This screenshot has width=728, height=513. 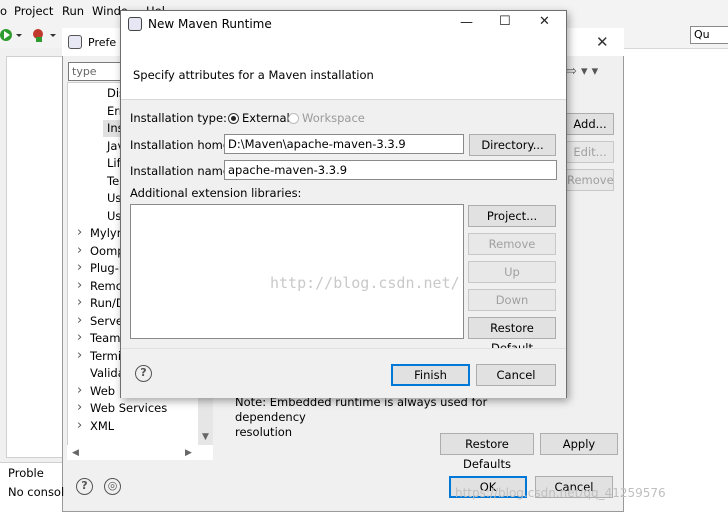 I want to click on extension-libraries-list, so click(x=297, y=271).